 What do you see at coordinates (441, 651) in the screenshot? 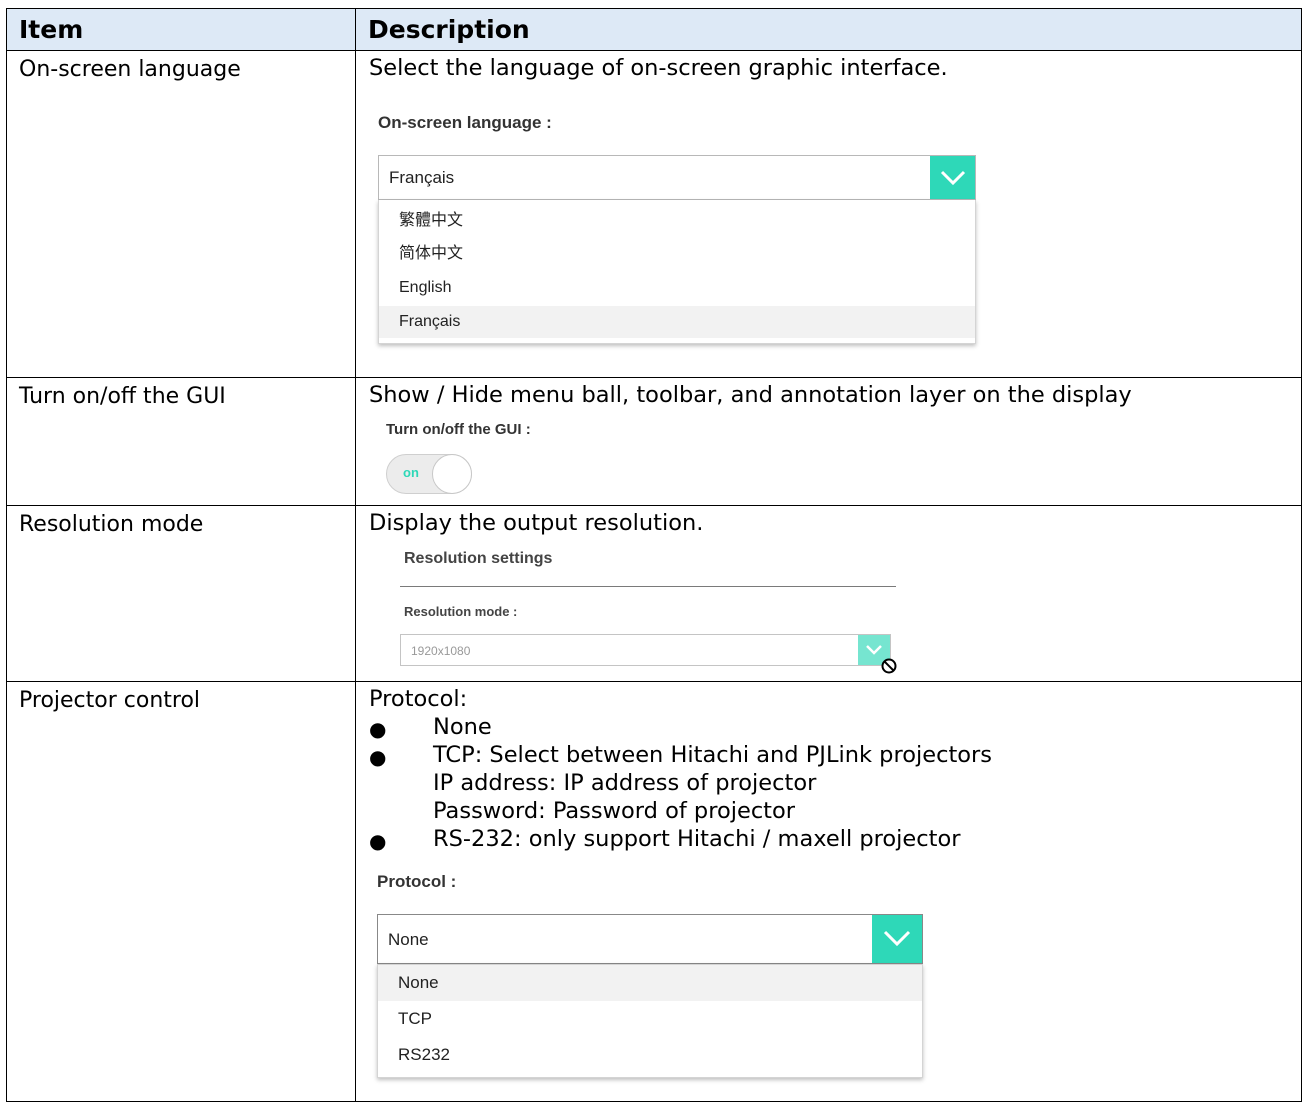
I see `resolution-value: 1920x1080` at bounding box center [441, 651].